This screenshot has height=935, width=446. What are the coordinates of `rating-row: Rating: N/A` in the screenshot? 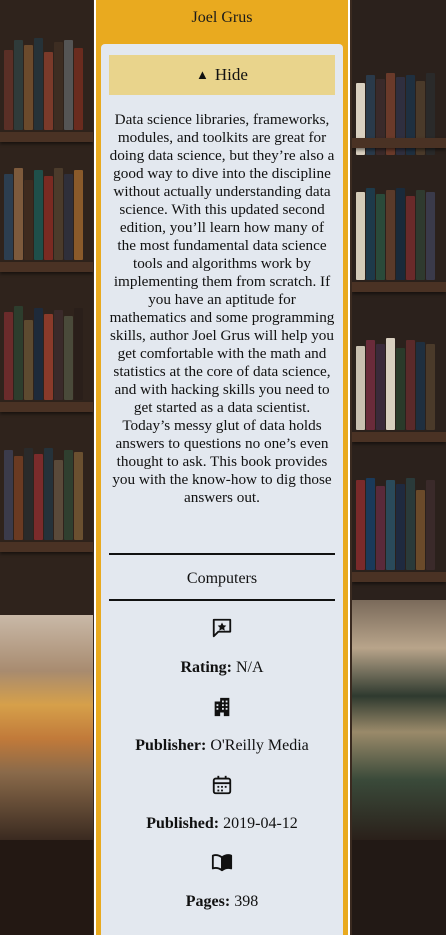 It's located at (222, 668).